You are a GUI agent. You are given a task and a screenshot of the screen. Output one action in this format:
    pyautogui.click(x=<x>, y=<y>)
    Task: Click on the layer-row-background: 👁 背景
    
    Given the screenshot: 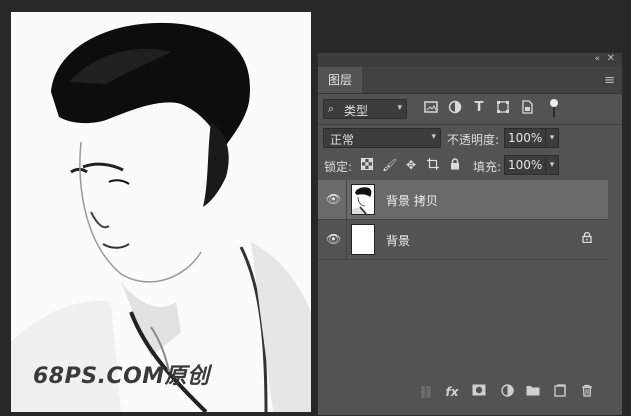 What is the action you would take?
    pyautogui.click(x=463, y=239)
    